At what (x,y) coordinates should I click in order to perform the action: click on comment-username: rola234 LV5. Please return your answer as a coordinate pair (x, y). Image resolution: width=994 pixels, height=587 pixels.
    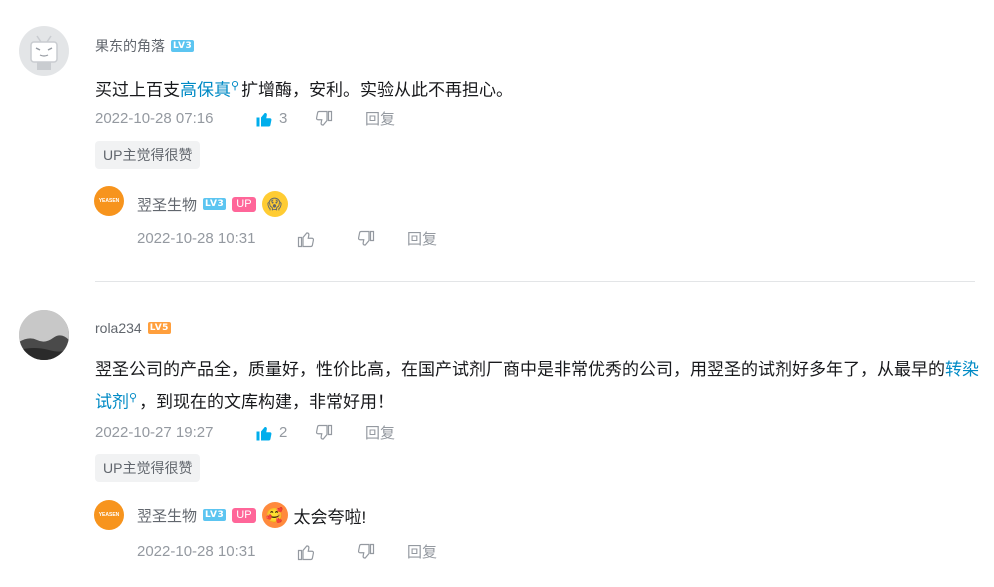
    Looking at the image, I should click on (133, 328).